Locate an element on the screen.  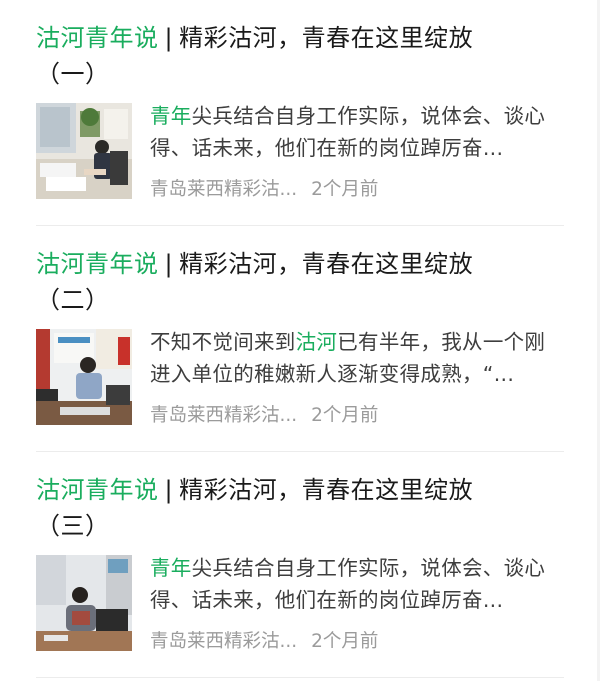
article-title: 沽河青年说 | 精彩沽河，青春在这里绽放 （三） is located at coordinates (296, 508).